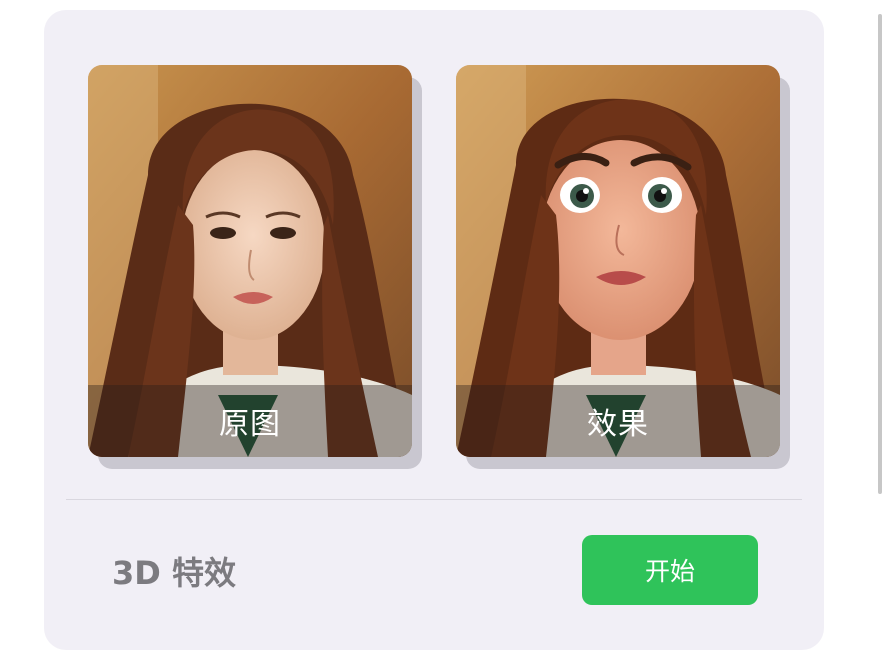  Describe the element at coordinates (880, 254) in the screenshot. I see `scrollbar` at that location.